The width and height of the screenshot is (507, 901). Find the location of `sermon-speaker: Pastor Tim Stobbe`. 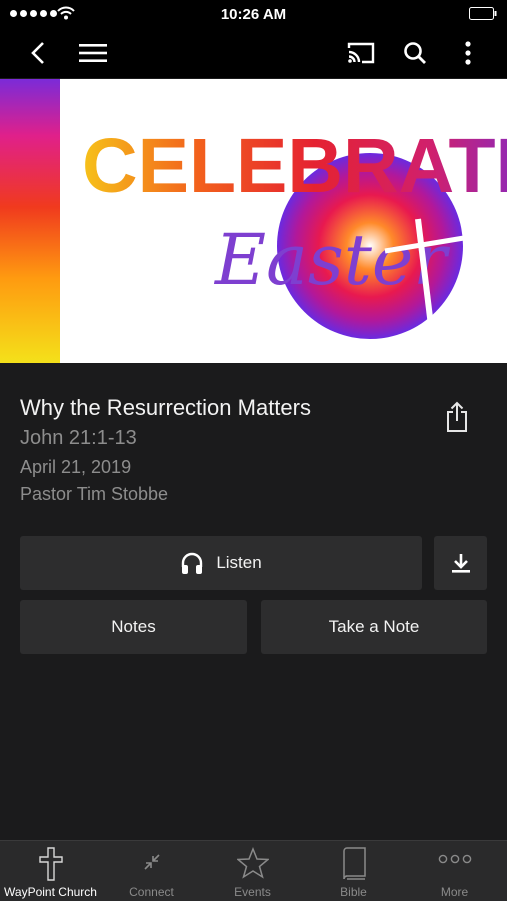

sermon-speaker: Pastor Tim Stobbe is located at coordinates (94, 494).